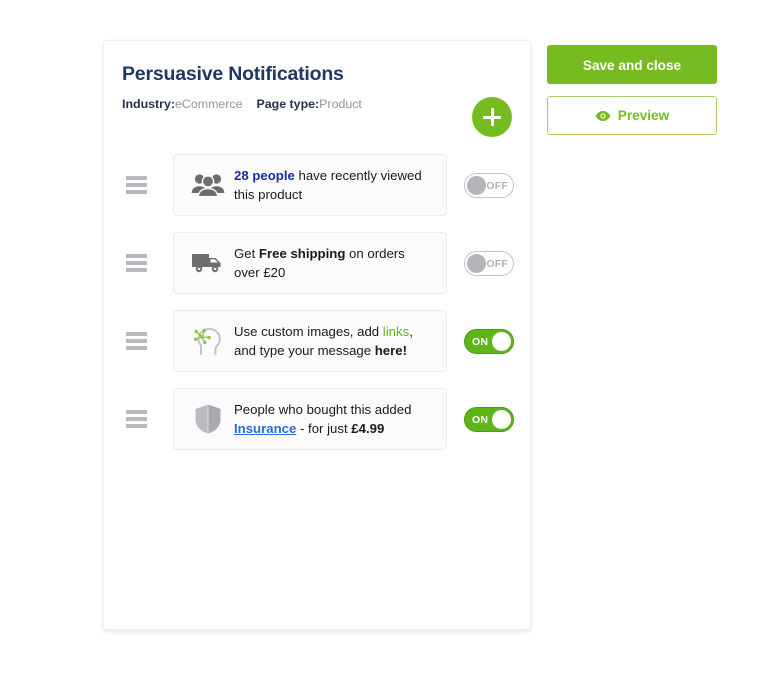 This screenshot has width=780, height=678. Describe the element at coordinates (396, 331) in the screenshot. I see `notification-text-part: links` at that location.